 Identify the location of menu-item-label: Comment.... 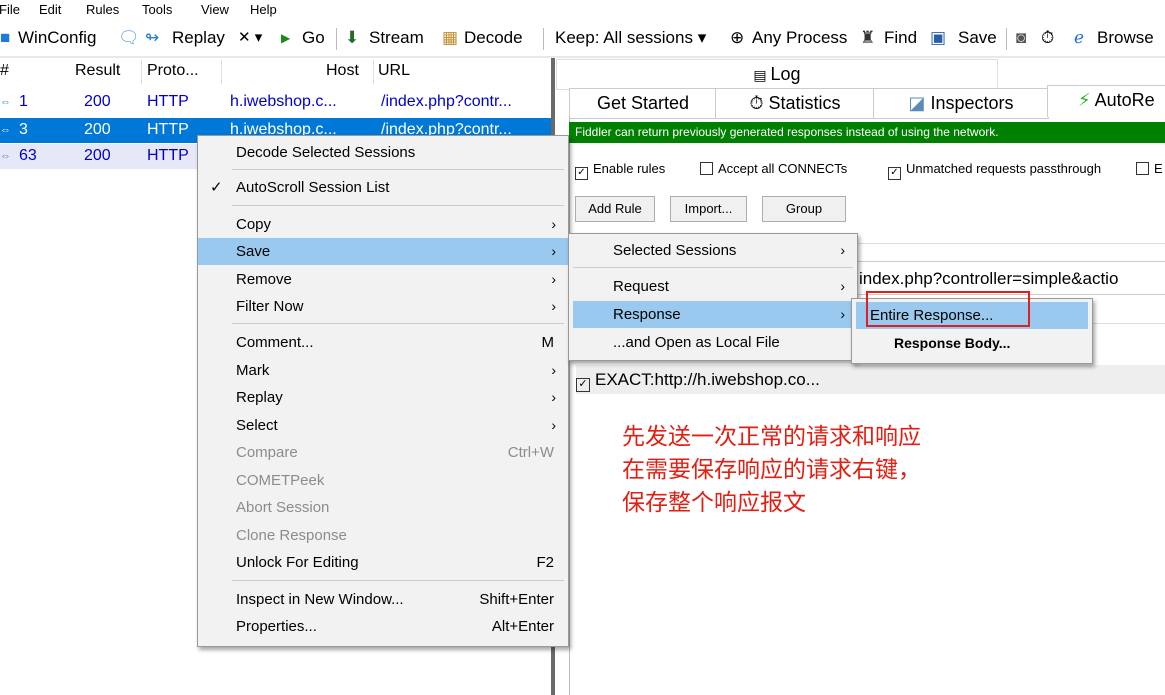
(275, 342).